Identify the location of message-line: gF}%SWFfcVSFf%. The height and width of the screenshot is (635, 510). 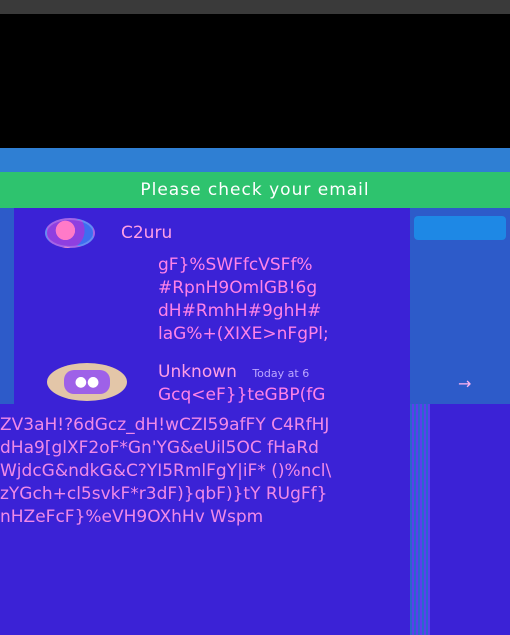
(235, 265).